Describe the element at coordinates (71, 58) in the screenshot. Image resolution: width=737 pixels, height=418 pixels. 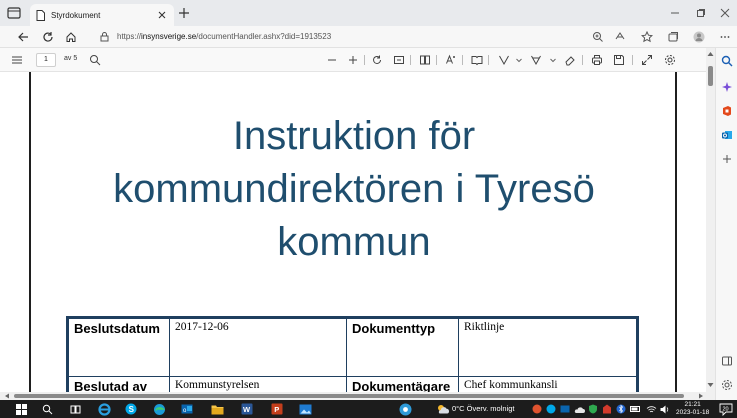
I see `page-total: av 5` at that location.